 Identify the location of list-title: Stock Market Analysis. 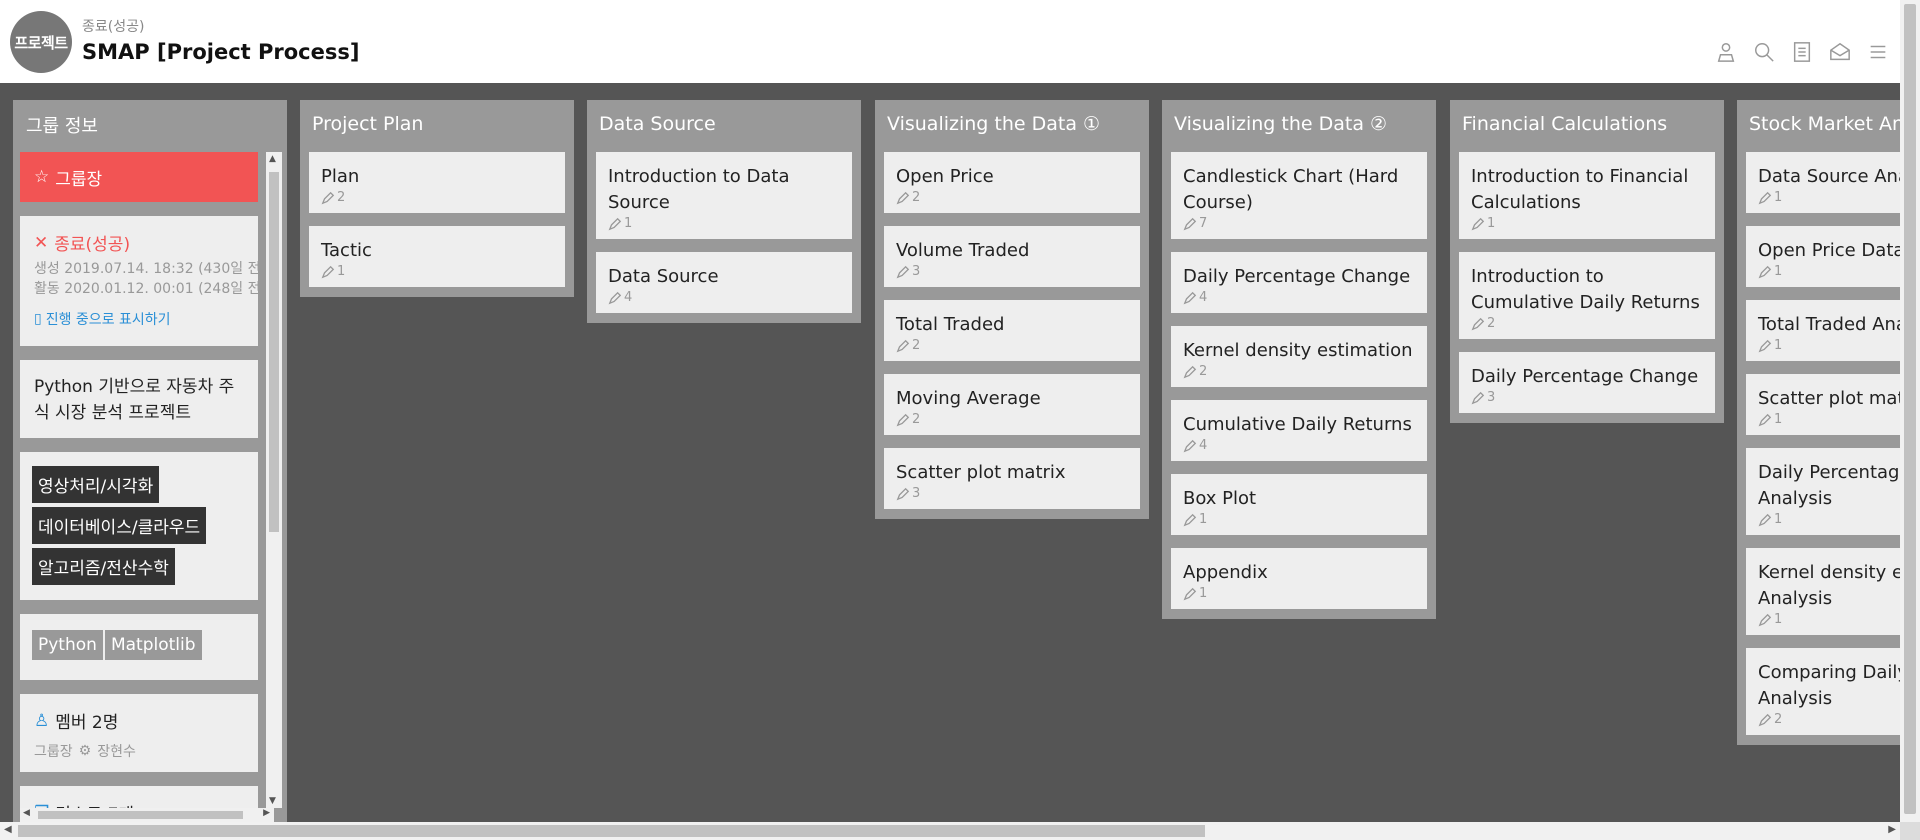
(1823, 126).